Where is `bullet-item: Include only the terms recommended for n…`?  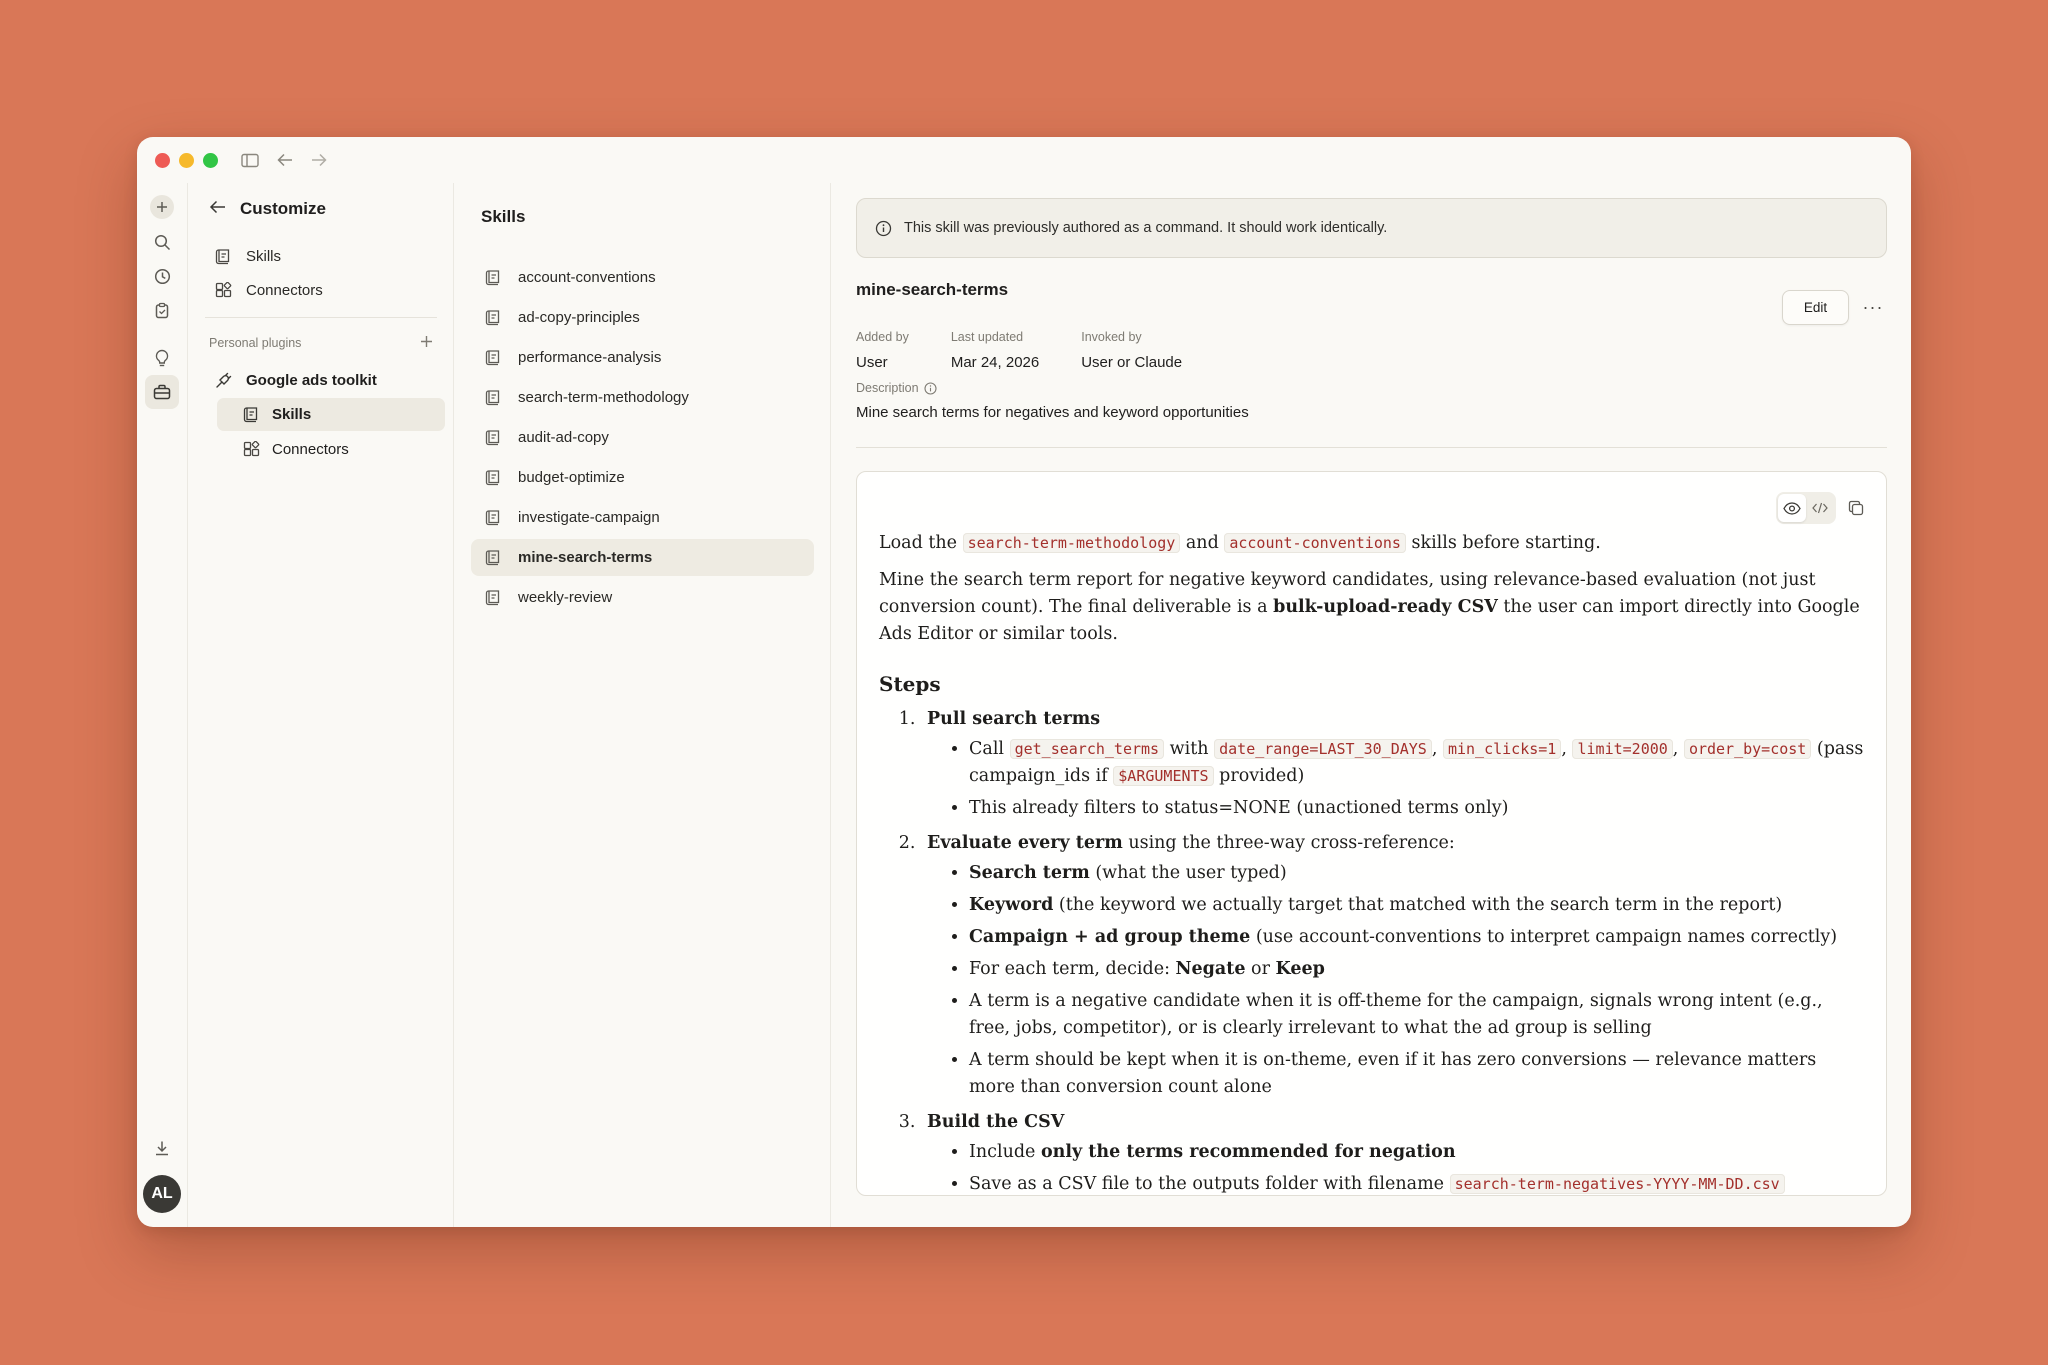 bullet-item: Include only the terms recommended for n… is located at coordinates (1416, 1152).